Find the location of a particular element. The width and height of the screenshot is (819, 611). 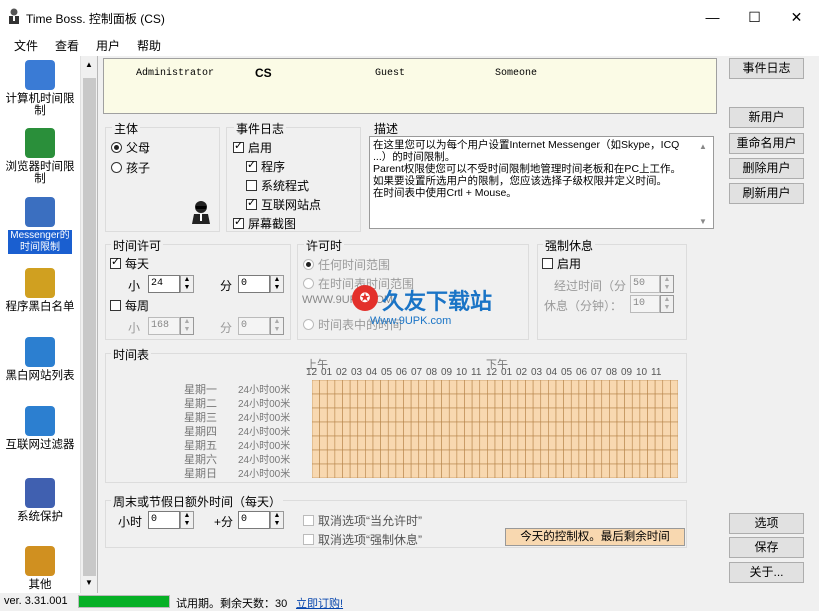

sidebar-item-4: 黑白网站列表 is located at coordinates (40, 359).